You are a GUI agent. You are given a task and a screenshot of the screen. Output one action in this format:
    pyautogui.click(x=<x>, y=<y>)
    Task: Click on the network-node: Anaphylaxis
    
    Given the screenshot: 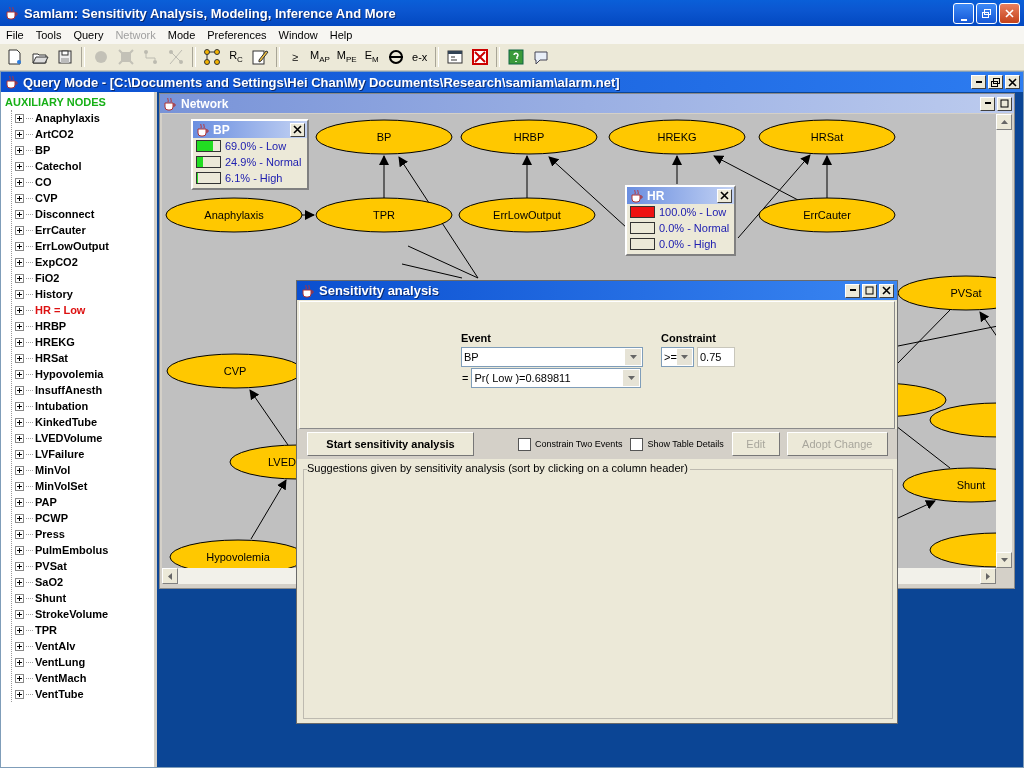 What is the action you would take?
    pyautogui.click(x=234, y=215)
    